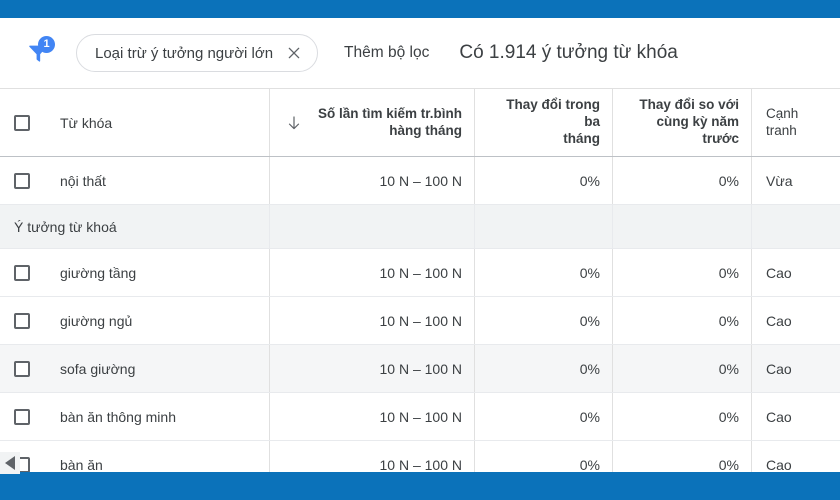 Image resolution: width=840 pixels, height=500 pixels. I want to click on table-row: giường tầng 10 N – 100 N 0% 0% Cao, so click(420, 273).